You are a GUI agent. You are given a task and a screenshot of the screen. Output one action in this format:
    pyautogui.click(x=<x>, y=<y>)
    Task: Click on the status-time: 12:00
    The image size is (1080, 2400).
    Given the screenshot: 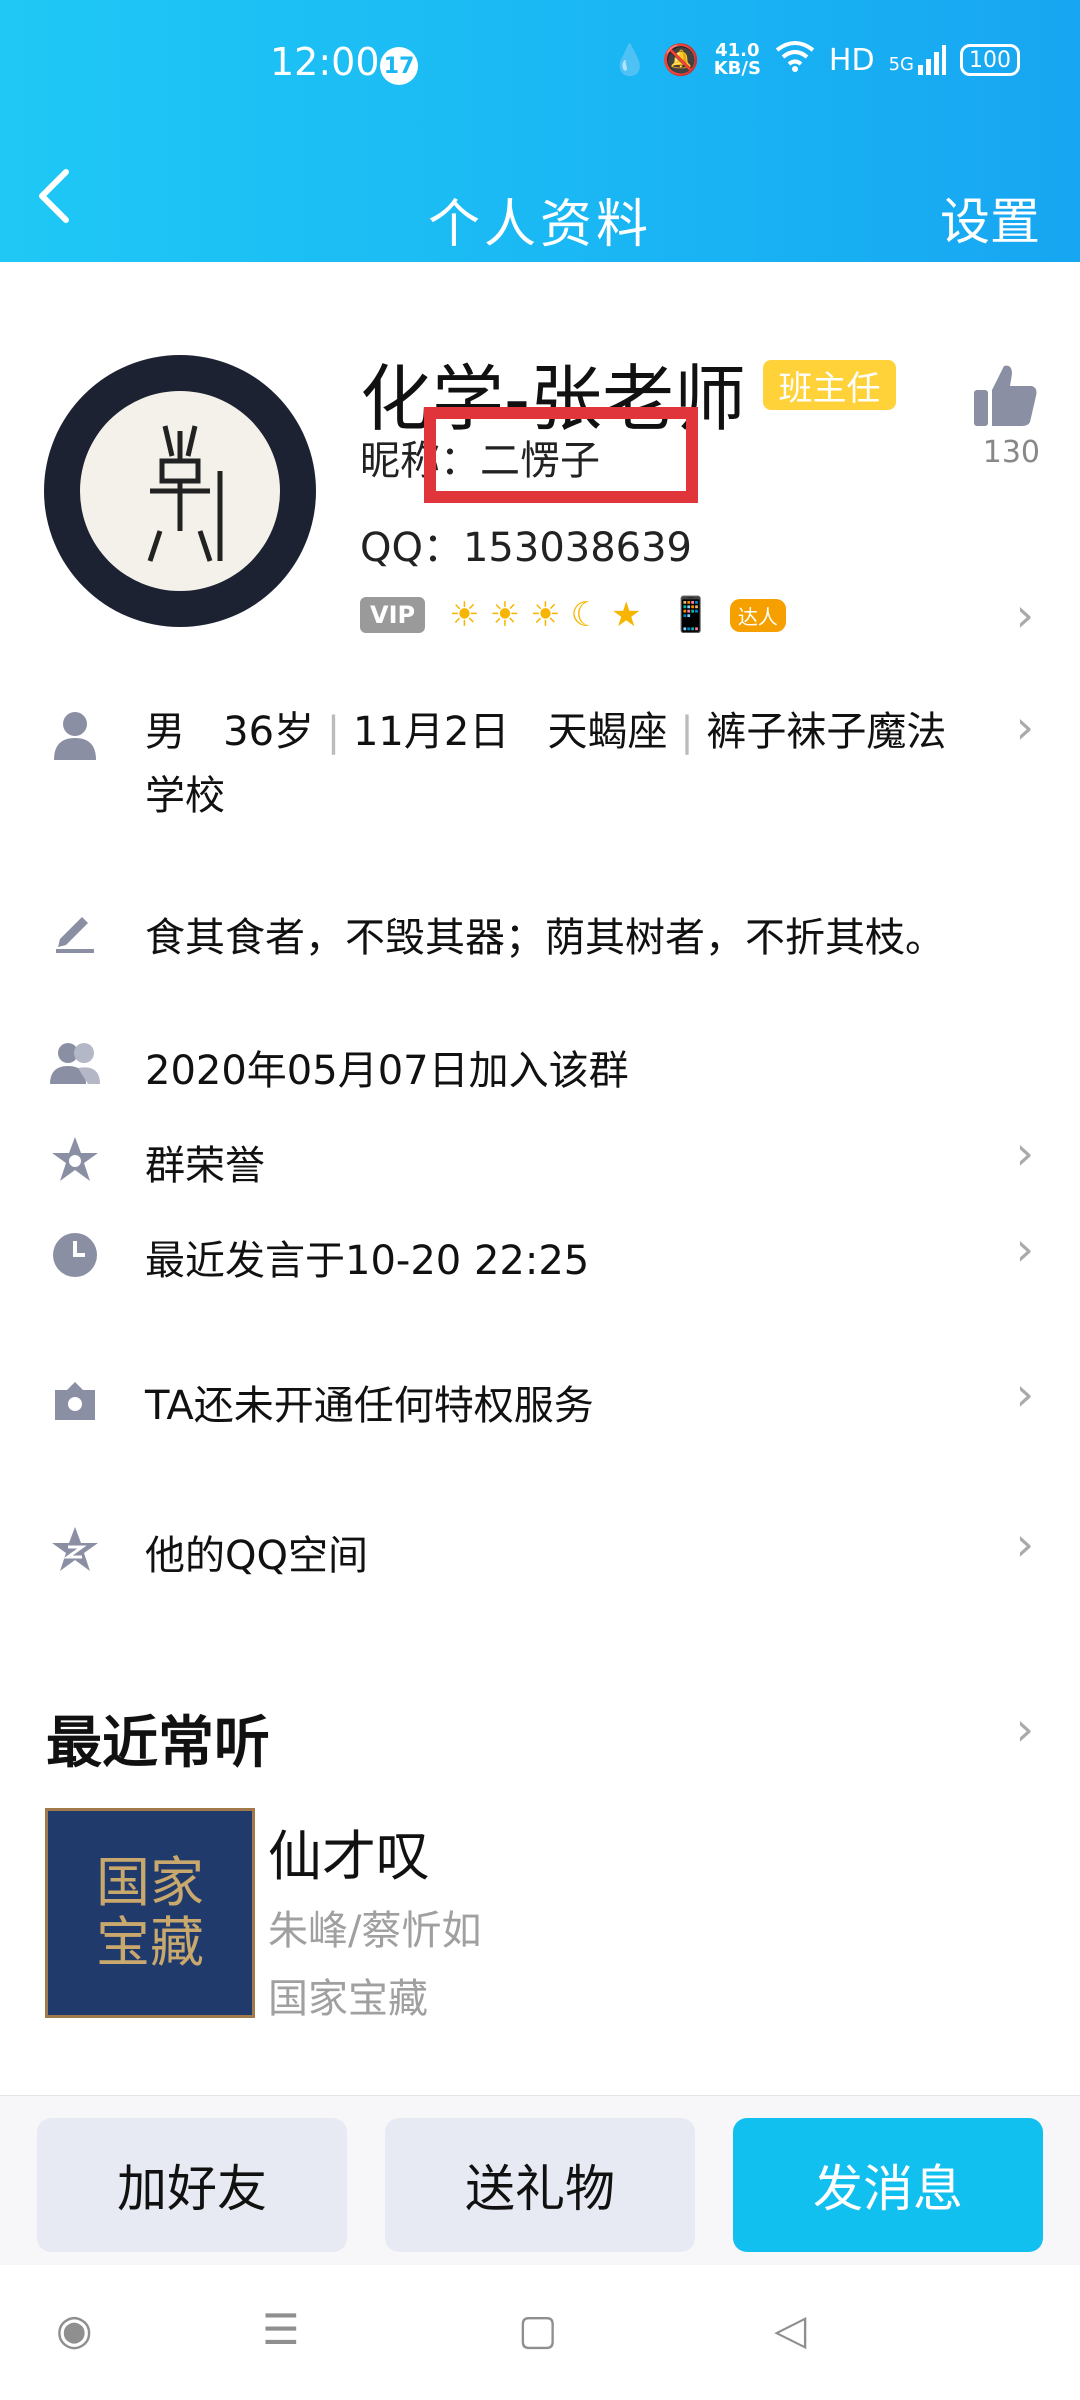 What is the action you would take?
    pyautogui.click(x=325, y=62)
    